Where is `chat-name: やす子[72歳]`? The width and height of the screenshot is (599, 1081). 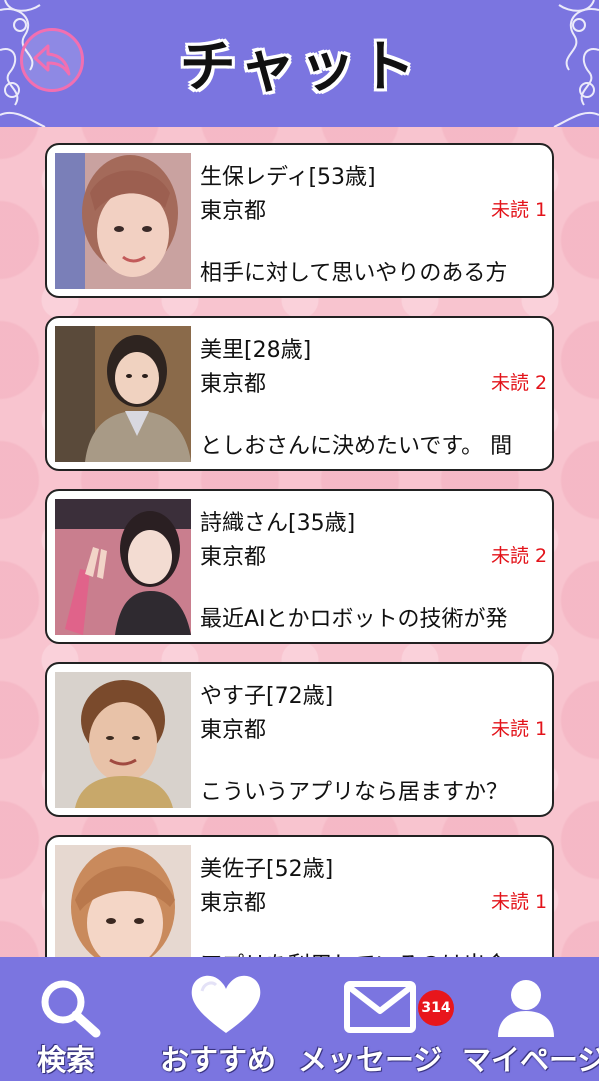
chat-name: やす子[72歳] is located at coordinates (267, 696).